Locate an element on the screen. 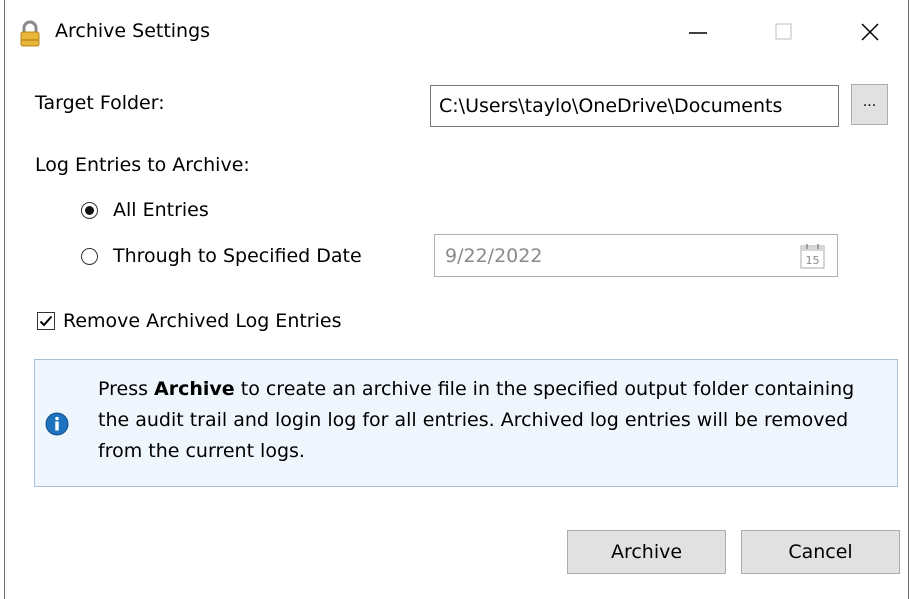 Image resolution: width=910 pixels, height=599 pixels. checkmark-icon is located at coordinates (46, 321).